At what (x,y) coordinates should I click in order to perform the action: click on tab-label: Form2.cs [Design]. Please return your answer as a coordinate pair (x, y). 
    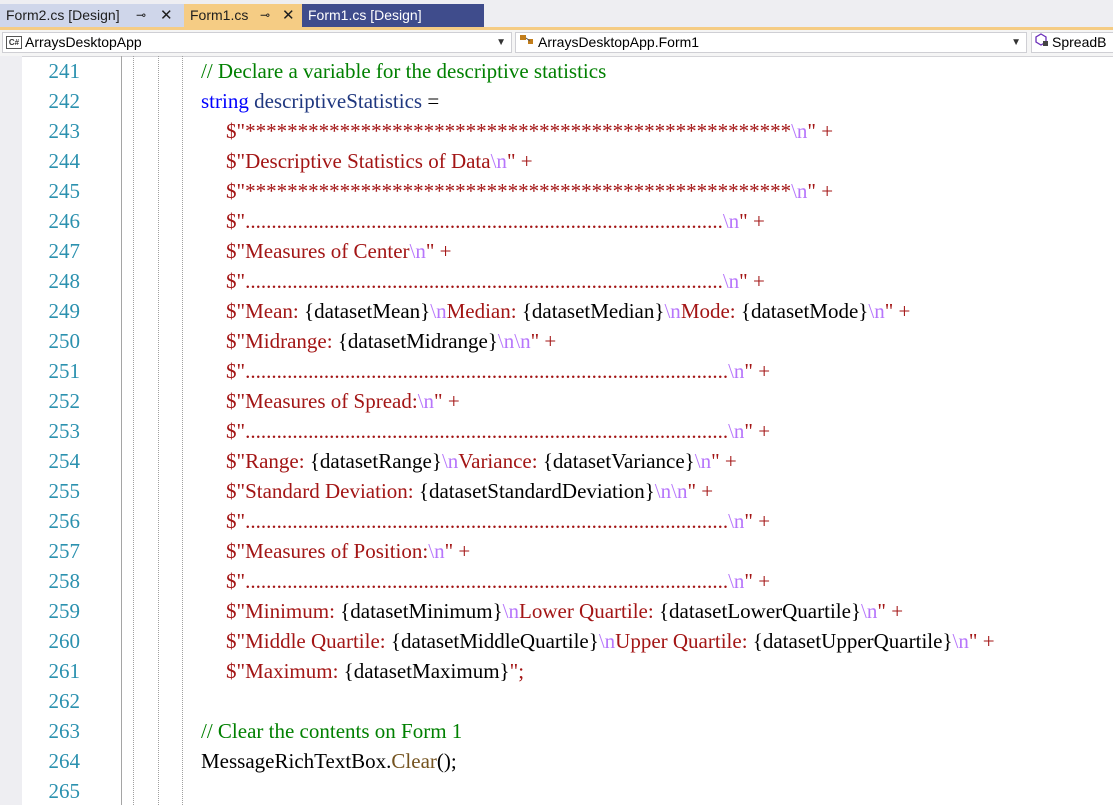
    Looking at the image, I should click on (63, 15).